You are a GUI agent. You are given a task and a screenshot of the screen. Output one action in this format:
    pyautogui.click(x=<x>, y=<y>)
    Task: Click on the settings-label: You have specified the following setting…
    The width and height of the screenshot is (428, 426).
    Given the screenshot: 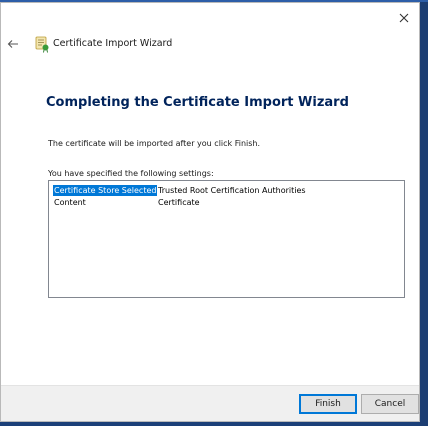 What is the action you would take?
    pyautogui.click(x=131, y=173)
    